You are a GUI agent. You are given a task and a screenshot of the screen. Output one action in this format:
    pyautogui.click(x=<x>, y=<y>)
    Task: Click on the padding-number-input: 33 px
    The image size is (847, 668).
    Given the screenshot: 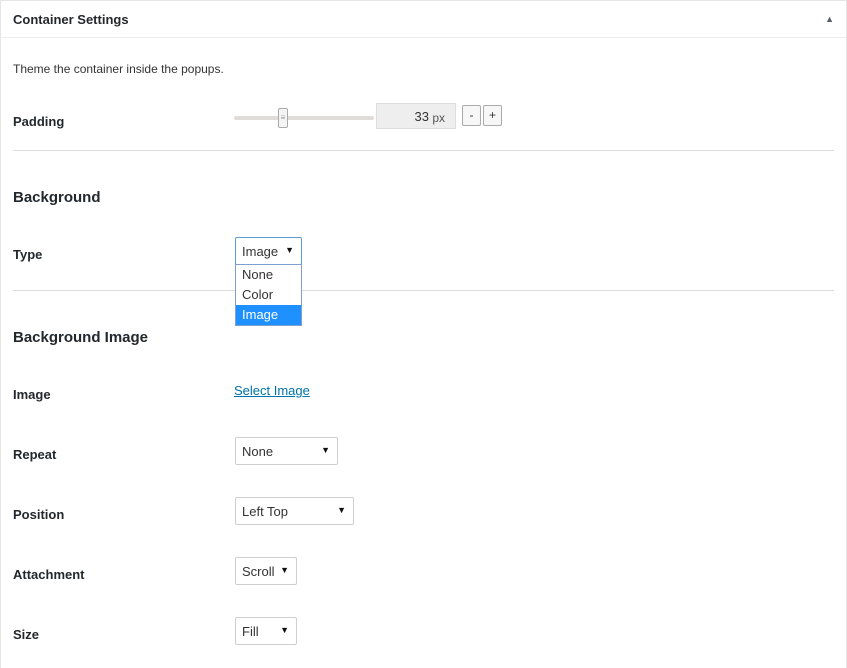 What is the action you would take?
    pyautogui.click(x=416, y=116)
    